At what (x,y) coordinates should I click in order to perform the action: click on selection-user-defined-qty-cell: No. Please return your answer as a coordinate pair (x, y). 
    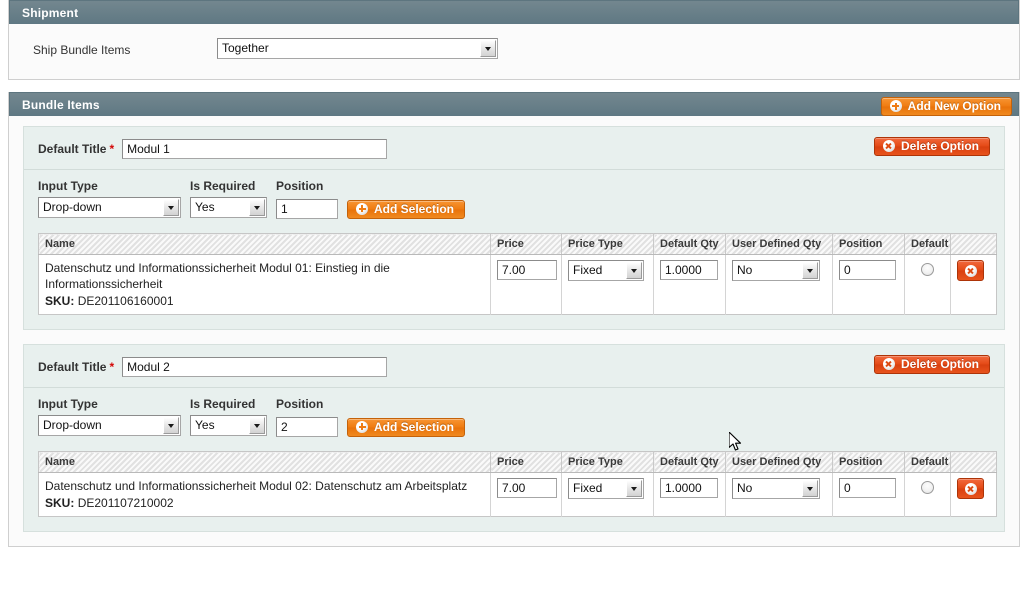
    Looking at the image, I should click on (779, 284).